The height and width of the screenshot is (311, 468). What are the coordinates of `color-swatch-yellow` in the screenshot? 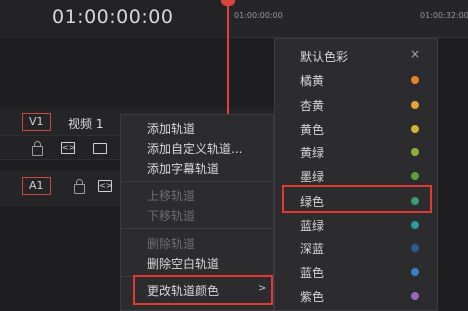 It's located at (415, 129).